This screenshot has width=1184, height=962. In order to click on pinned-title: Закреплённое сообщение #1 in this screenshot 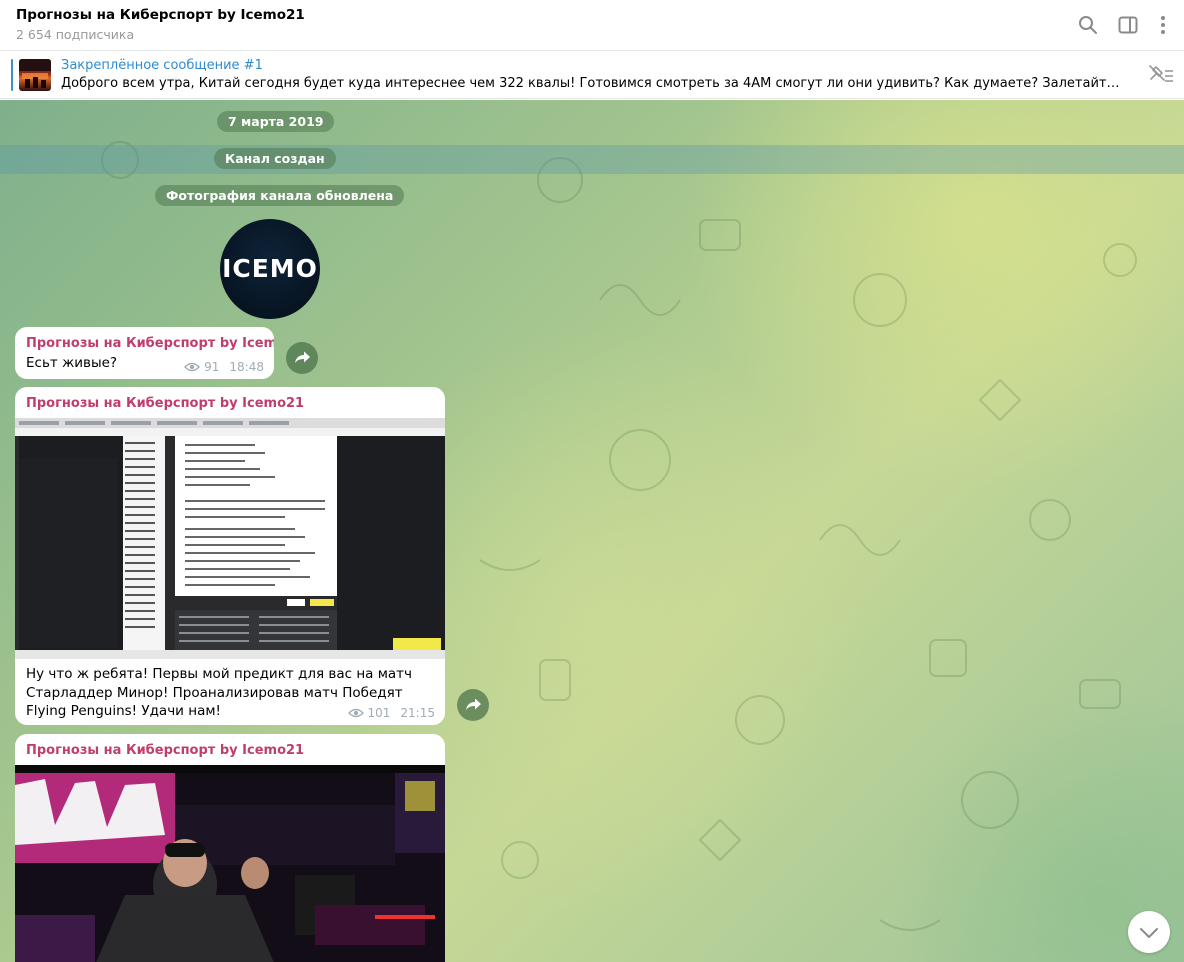, I will do `click(162, 65)`.